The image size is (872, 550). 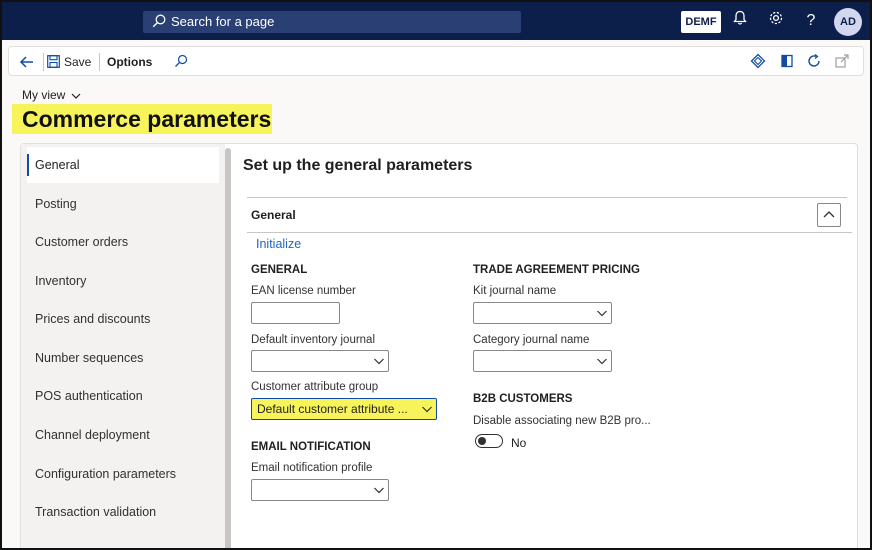 I want to click on save-button: Save, so click(x=69, y=62).